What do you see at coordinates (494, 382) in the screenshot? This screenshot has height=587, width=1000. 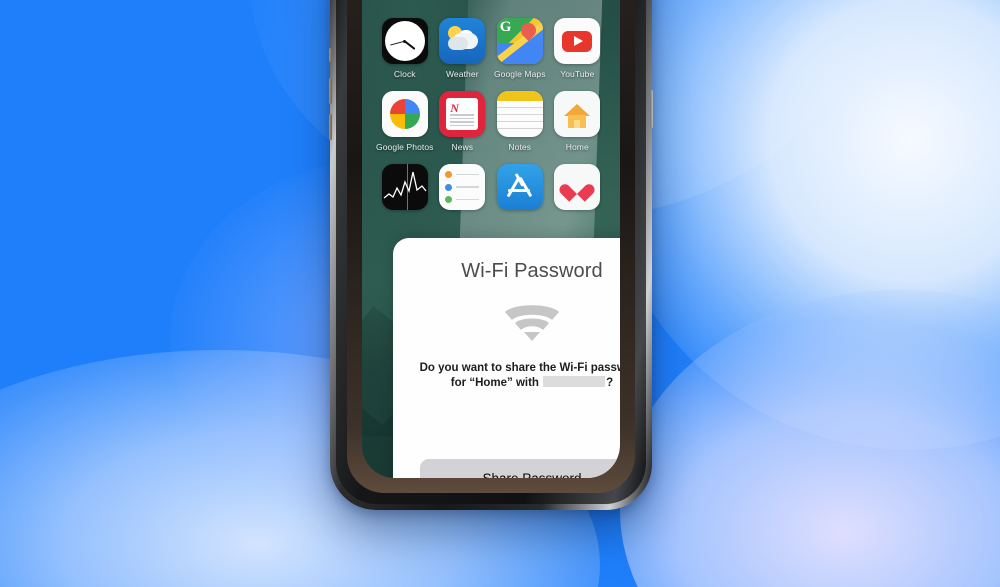 I see `dialog-body-line-2-prefix: for “Home” with` at bounding box center [494, 382].